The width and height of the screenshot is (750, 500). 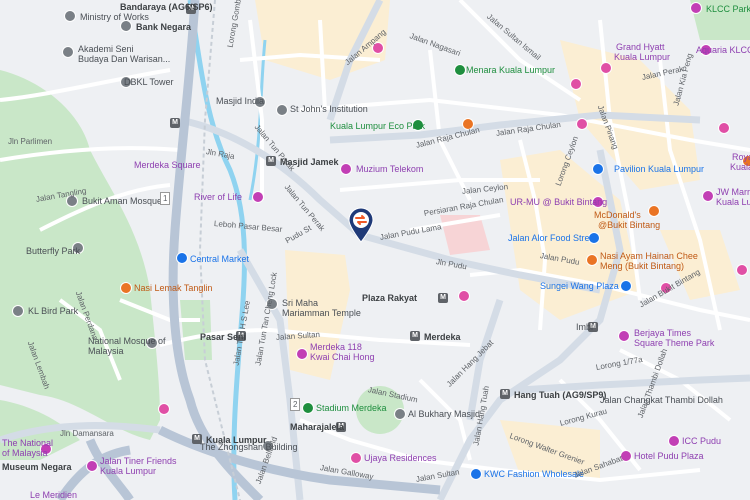 What do you see at coordinates (30, 141) in the screenshot?
I see `label-jln-parlimen: Jln Parlimen` at bounding box center [30, 141].